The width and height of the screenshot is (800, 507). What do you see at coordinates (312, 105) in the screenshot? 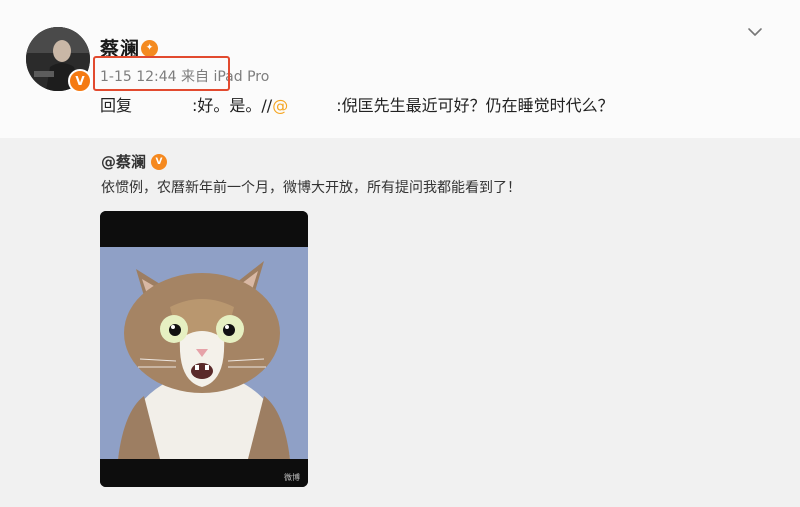
I see `redacted-mention` at bounding box center [312, 105].